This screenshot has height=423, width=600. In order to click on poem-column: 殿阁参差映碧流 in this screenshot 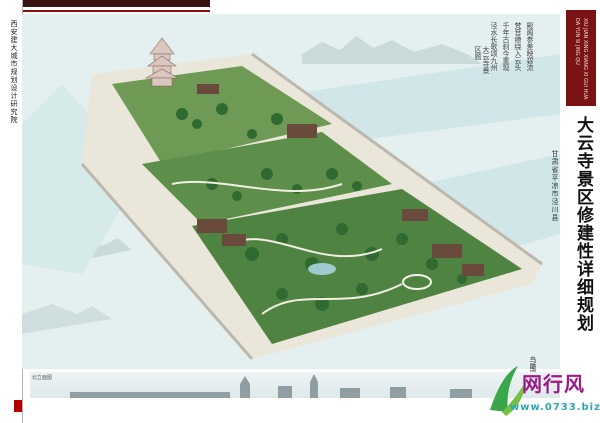, I will do `click(530, 46)`.